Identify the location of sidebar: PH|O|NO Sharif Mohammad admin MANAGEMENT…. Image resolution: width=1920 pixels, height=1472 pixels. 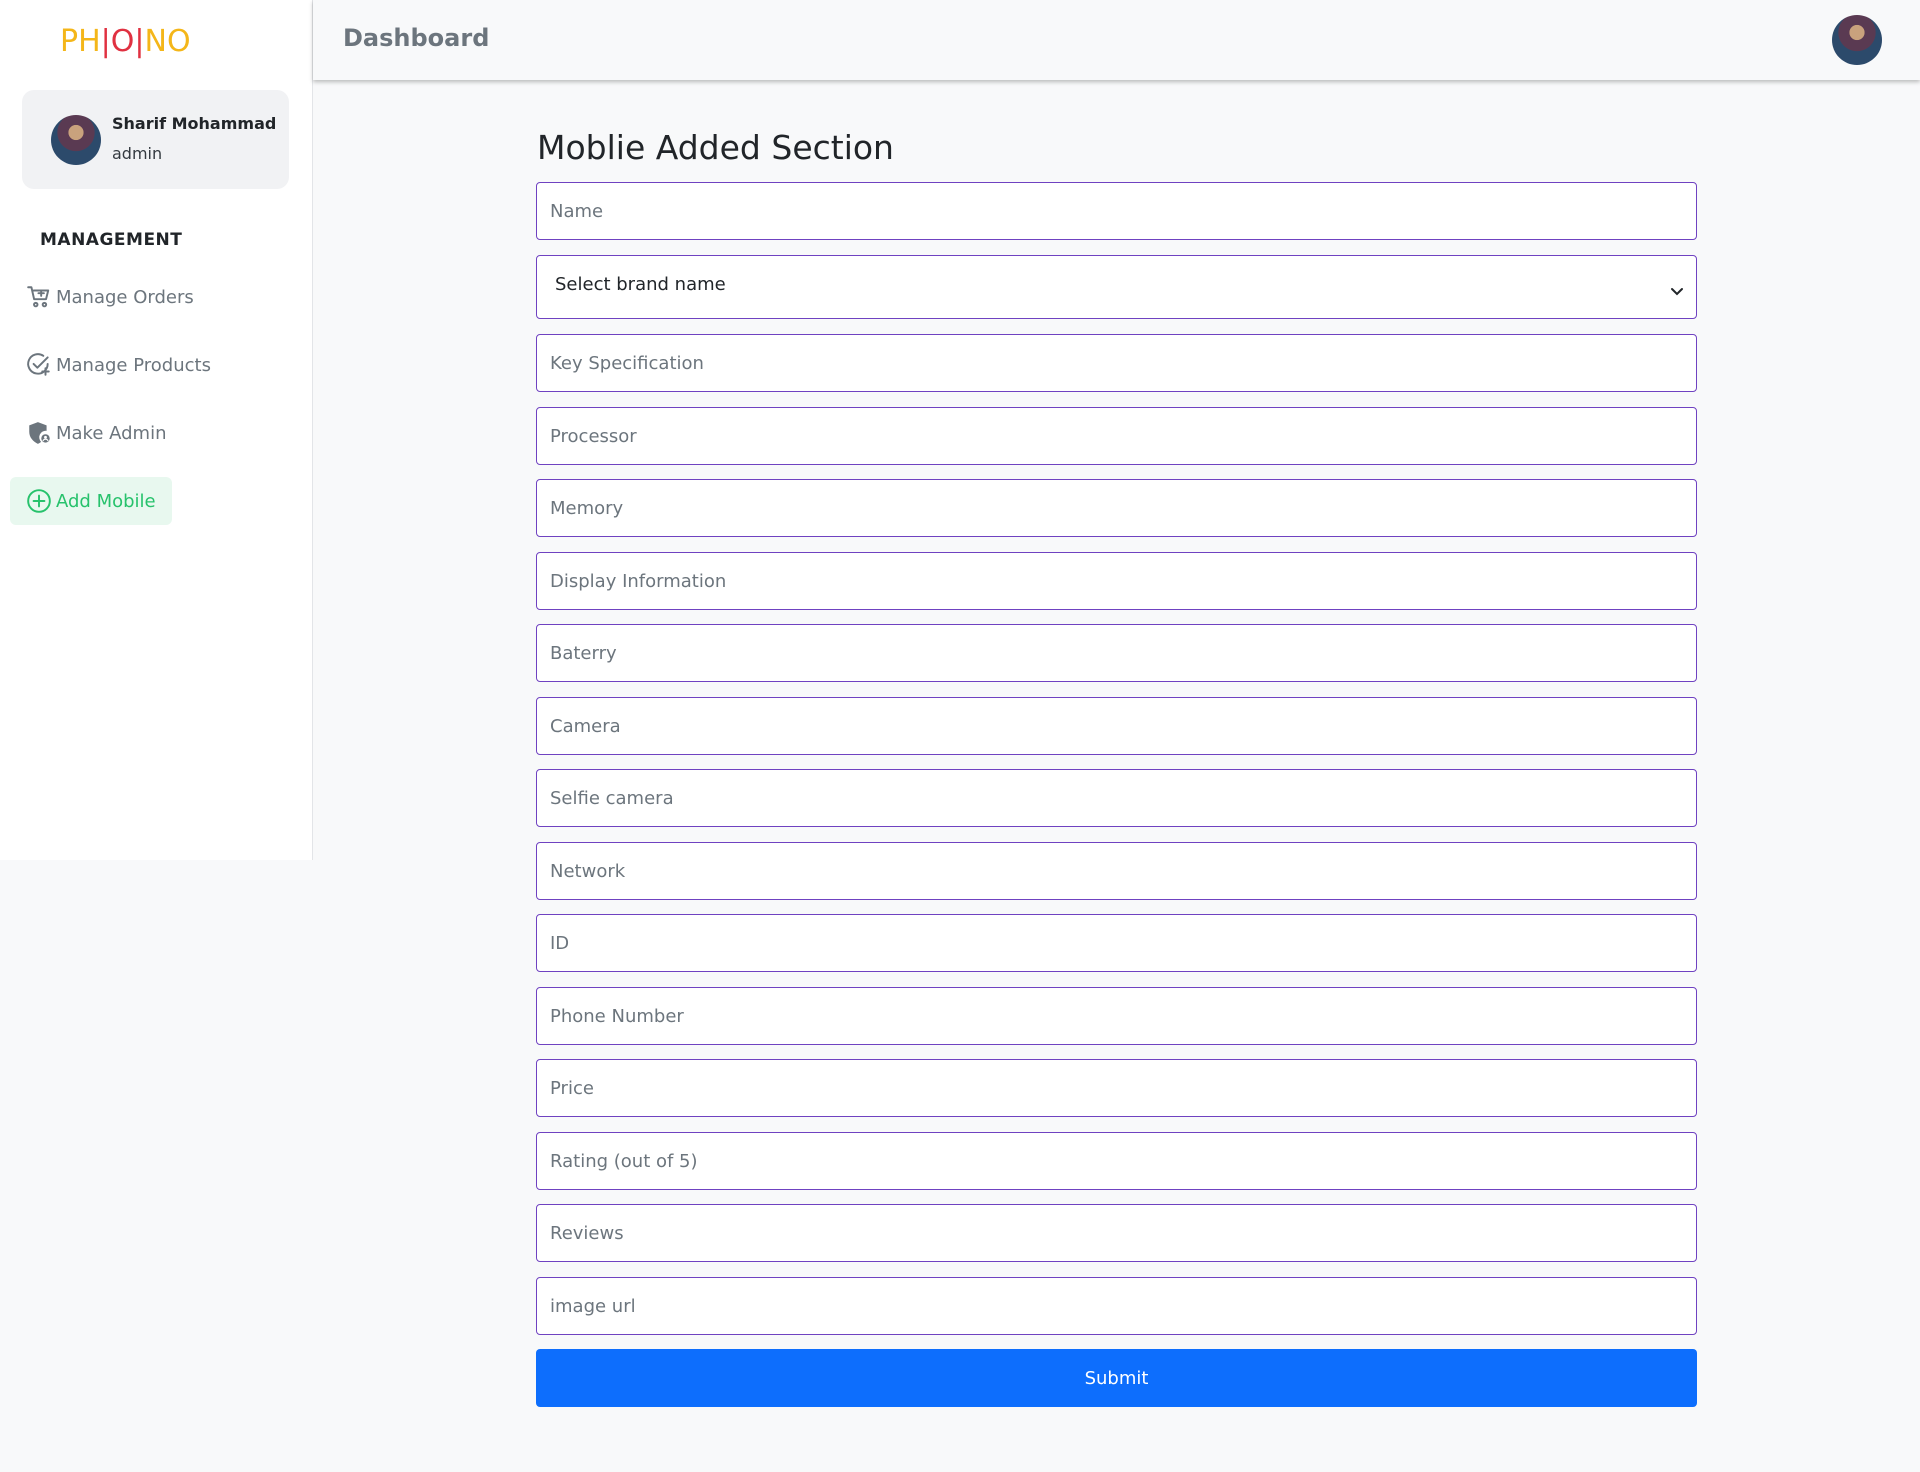
(156, 430).